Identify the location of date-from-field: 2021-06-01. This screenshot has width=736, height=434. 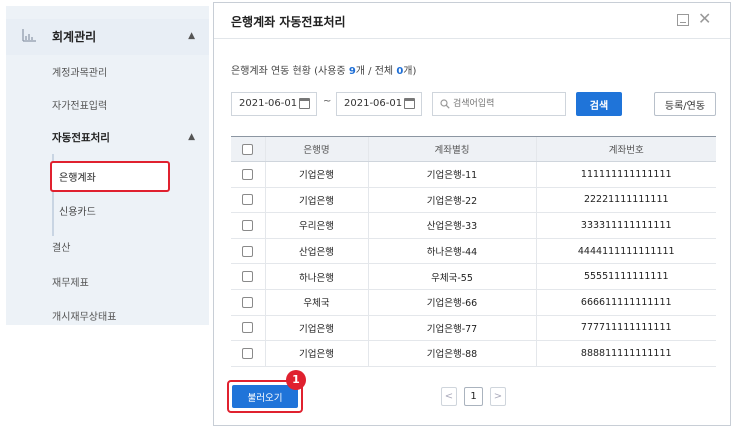
(274, 104).